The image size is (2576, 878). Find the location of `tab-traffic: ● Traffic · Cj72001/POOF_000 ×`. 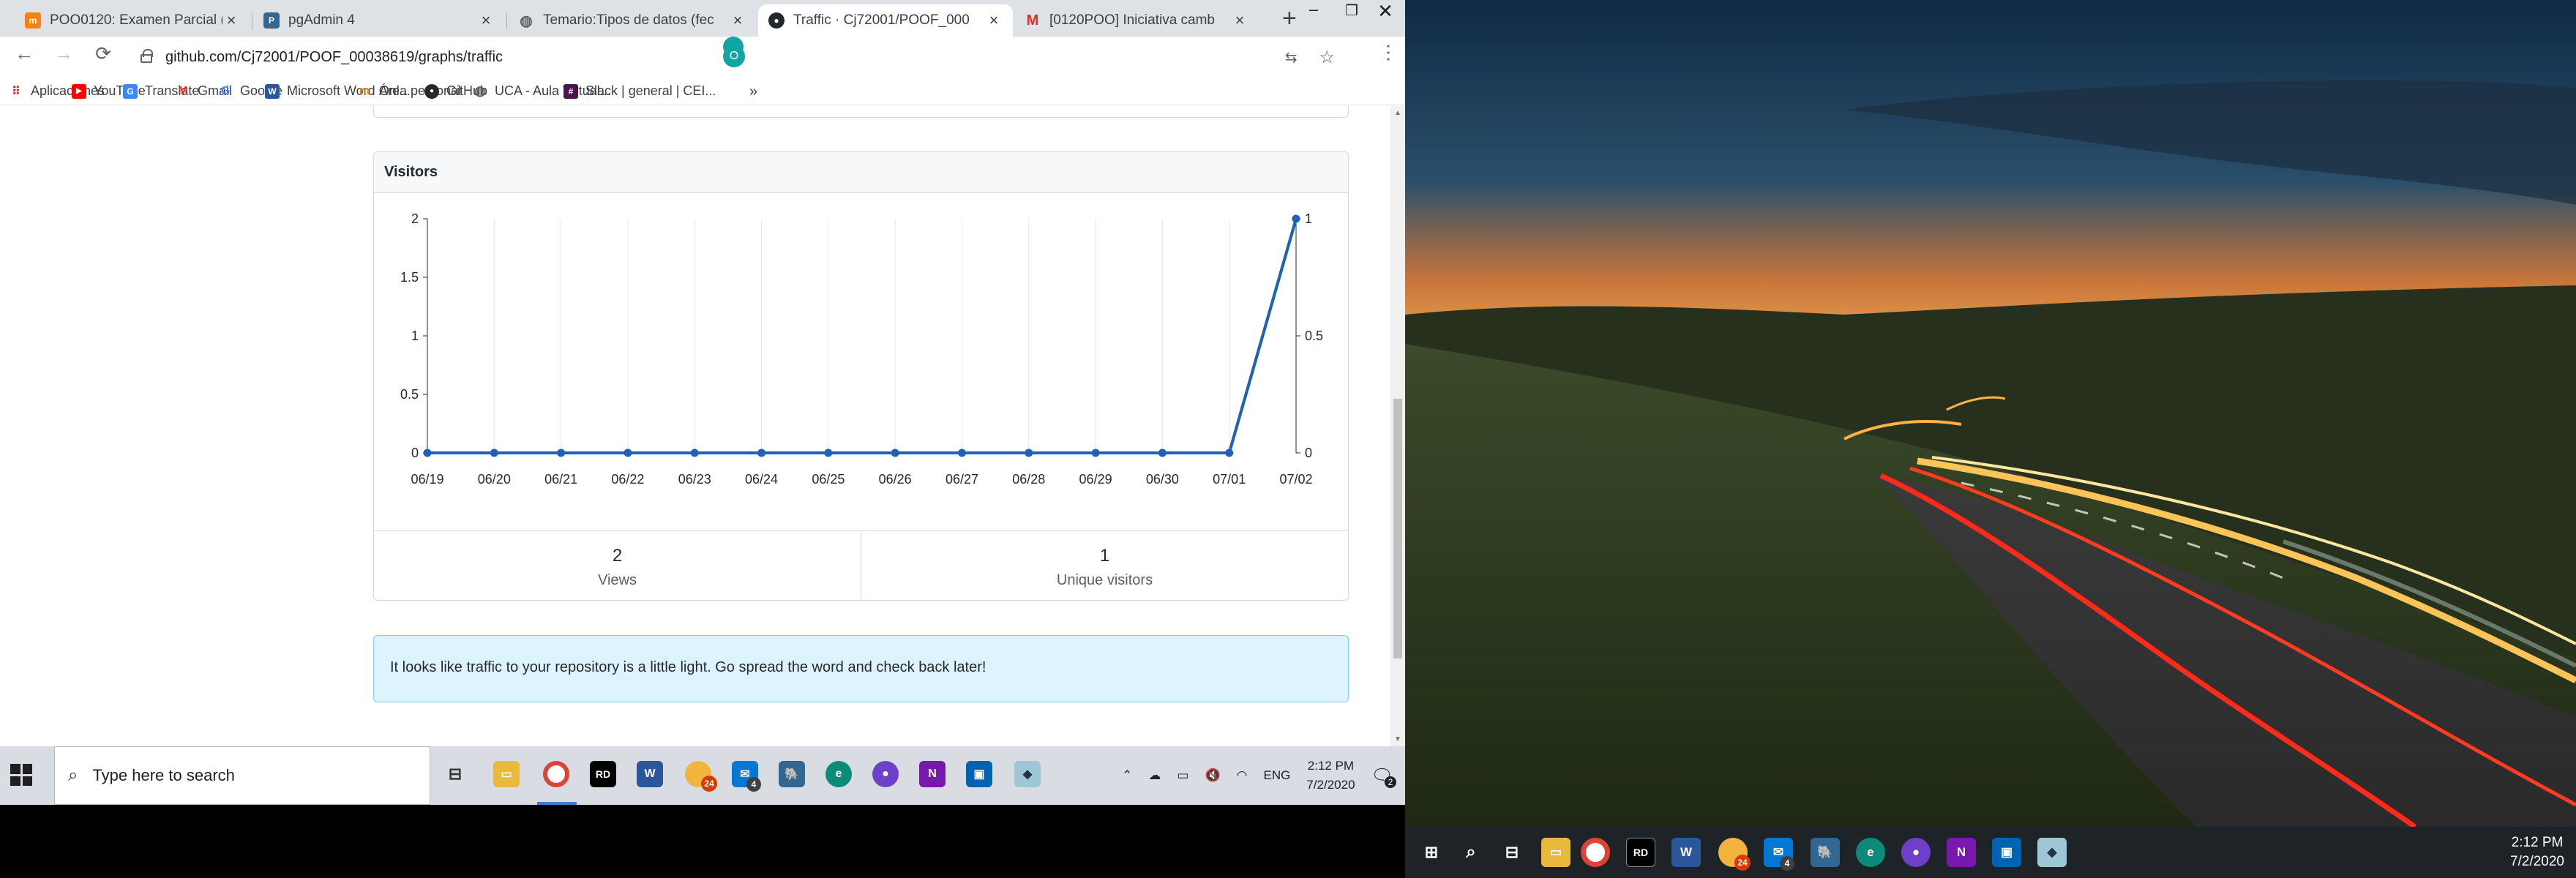

tab-traffic: ● Traffic · Cj72001/POOF_000 × is located at coordinates (885, 20).